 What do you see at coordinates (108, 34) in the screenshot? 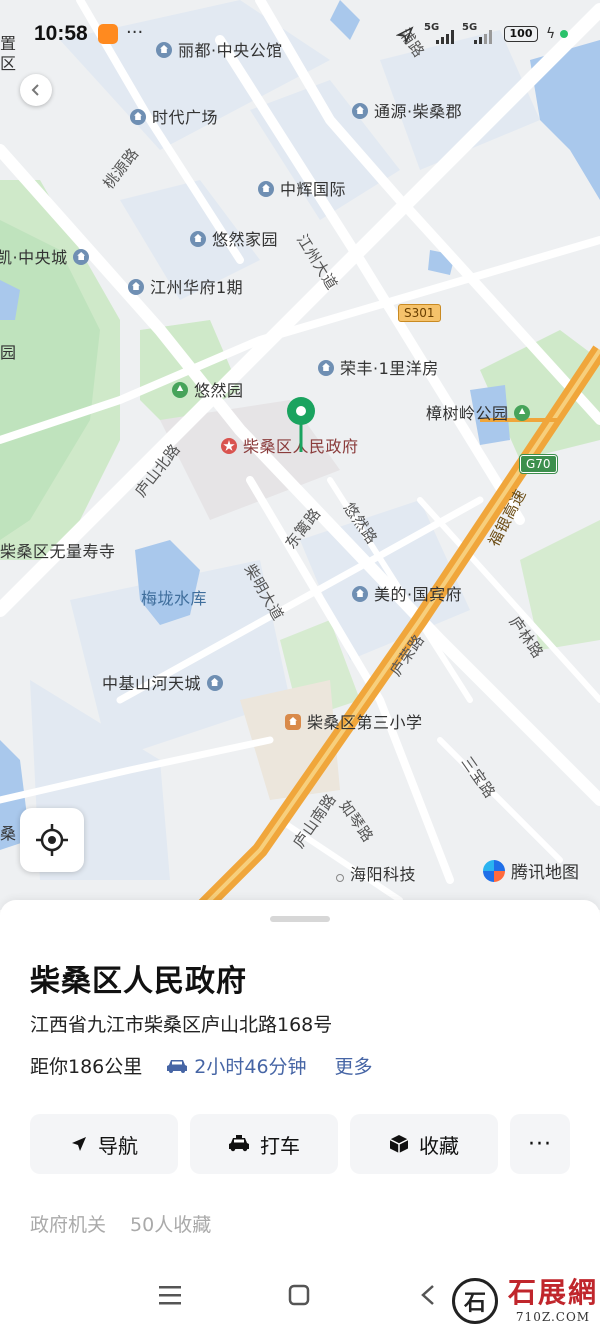
I see `app-notification-icon` at bounding box center [108, 34].